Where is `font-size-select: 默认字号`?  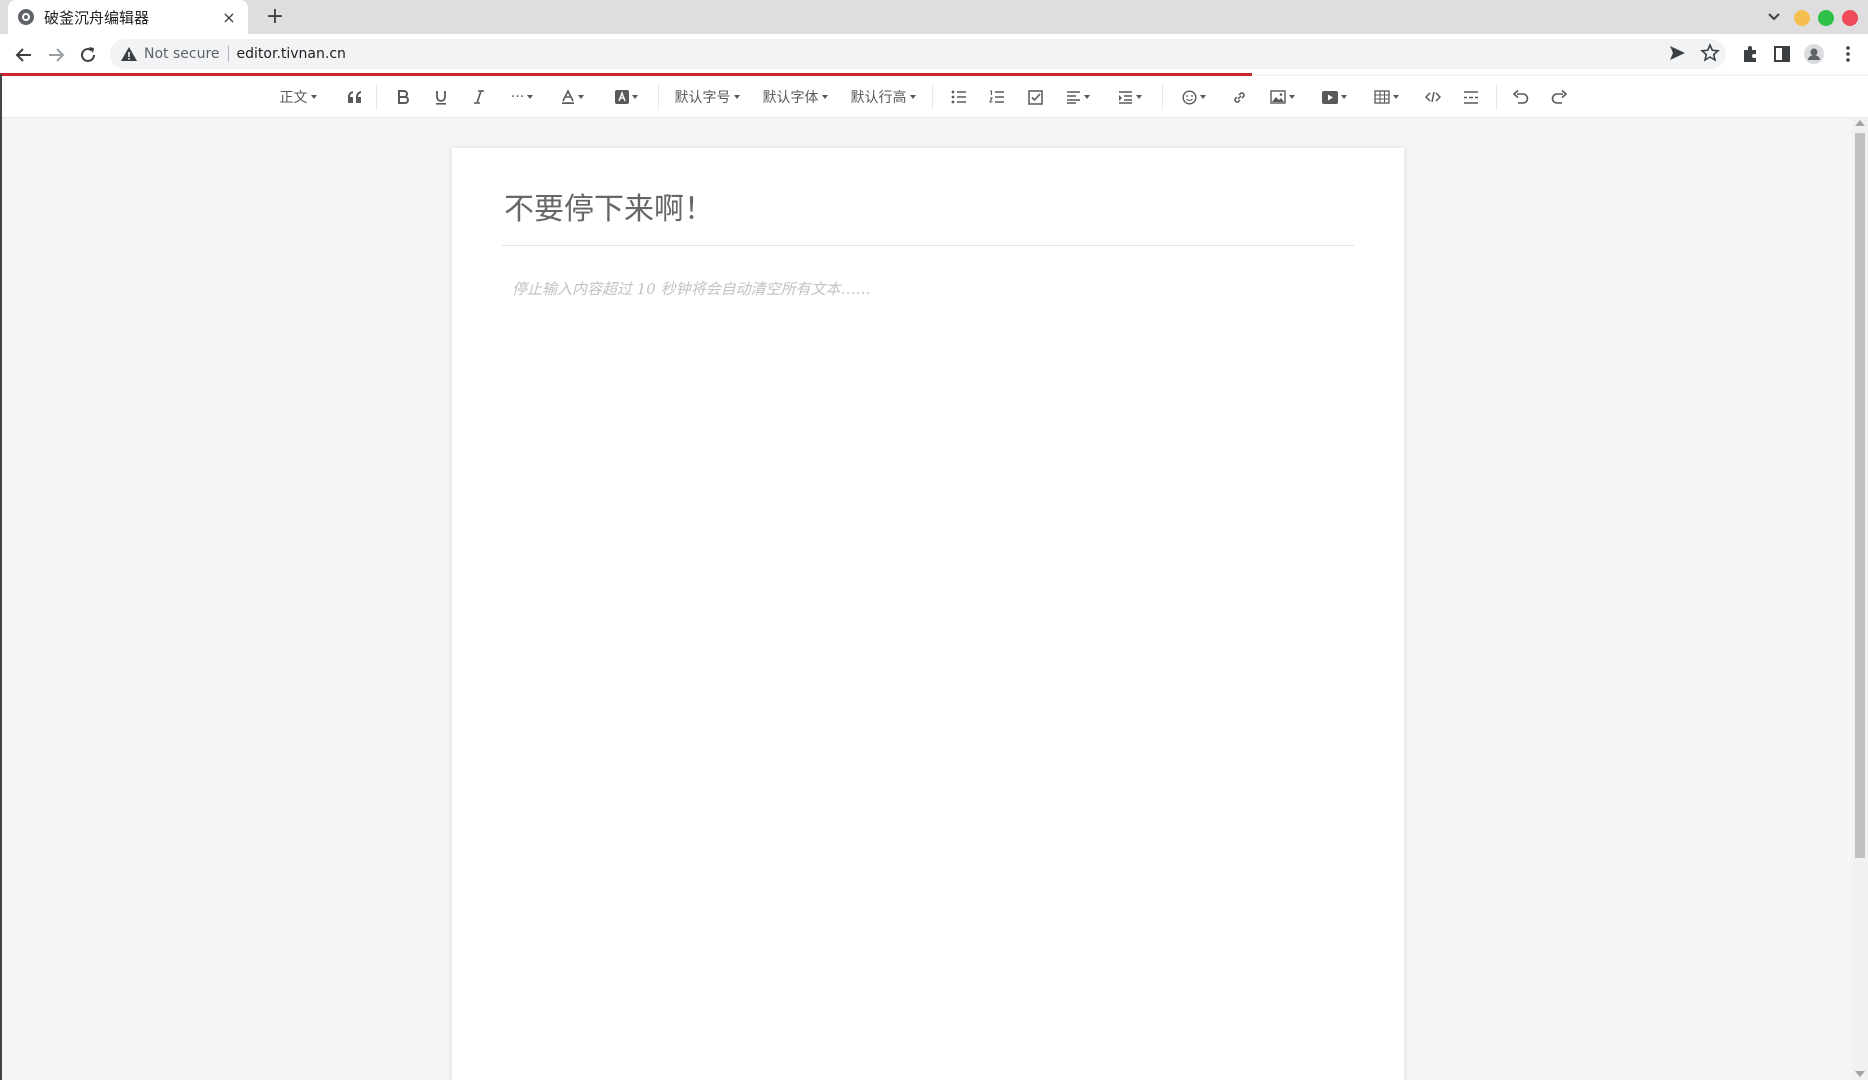
font-size-select: 默认字号 is located at coordinates (707, 97).